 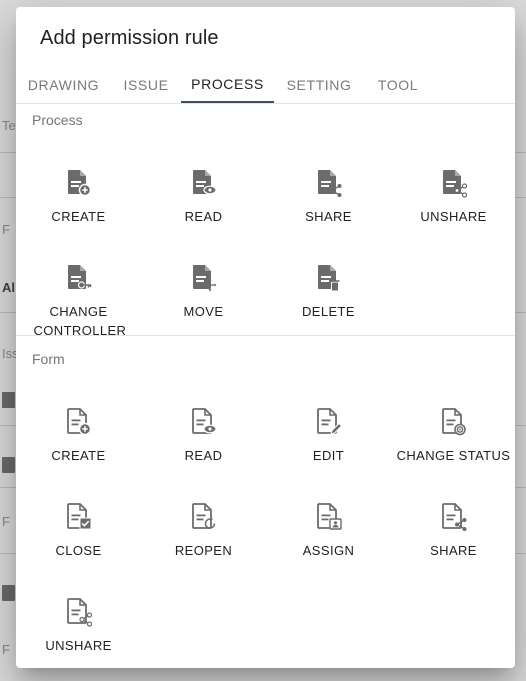 I want to click on permission-label: CLOSE, so click(x=78, y=550).